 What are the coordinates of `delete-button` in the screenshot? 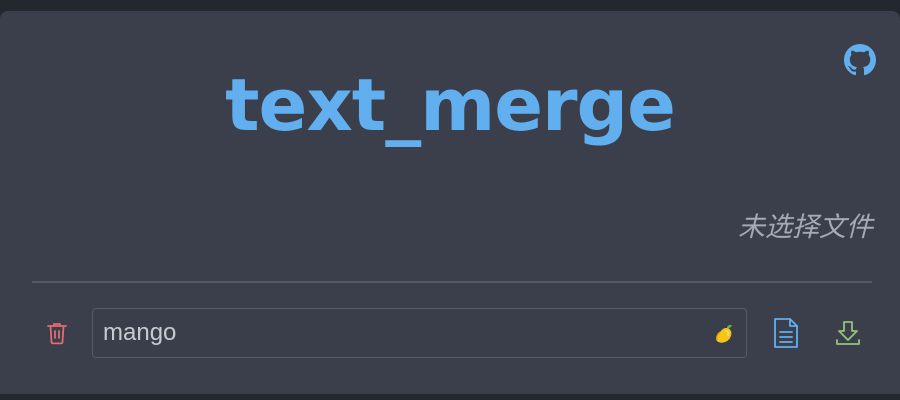 It's located at (57, 333).